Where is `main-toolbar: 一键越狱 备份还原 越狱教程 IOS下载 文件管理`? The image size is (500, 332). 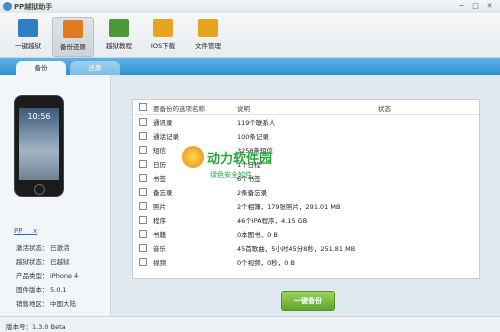 main-toolbar: 一键越狱 备份还原 越狱教程 IOS下载 文件管理 is located at coordinates (250, 35).